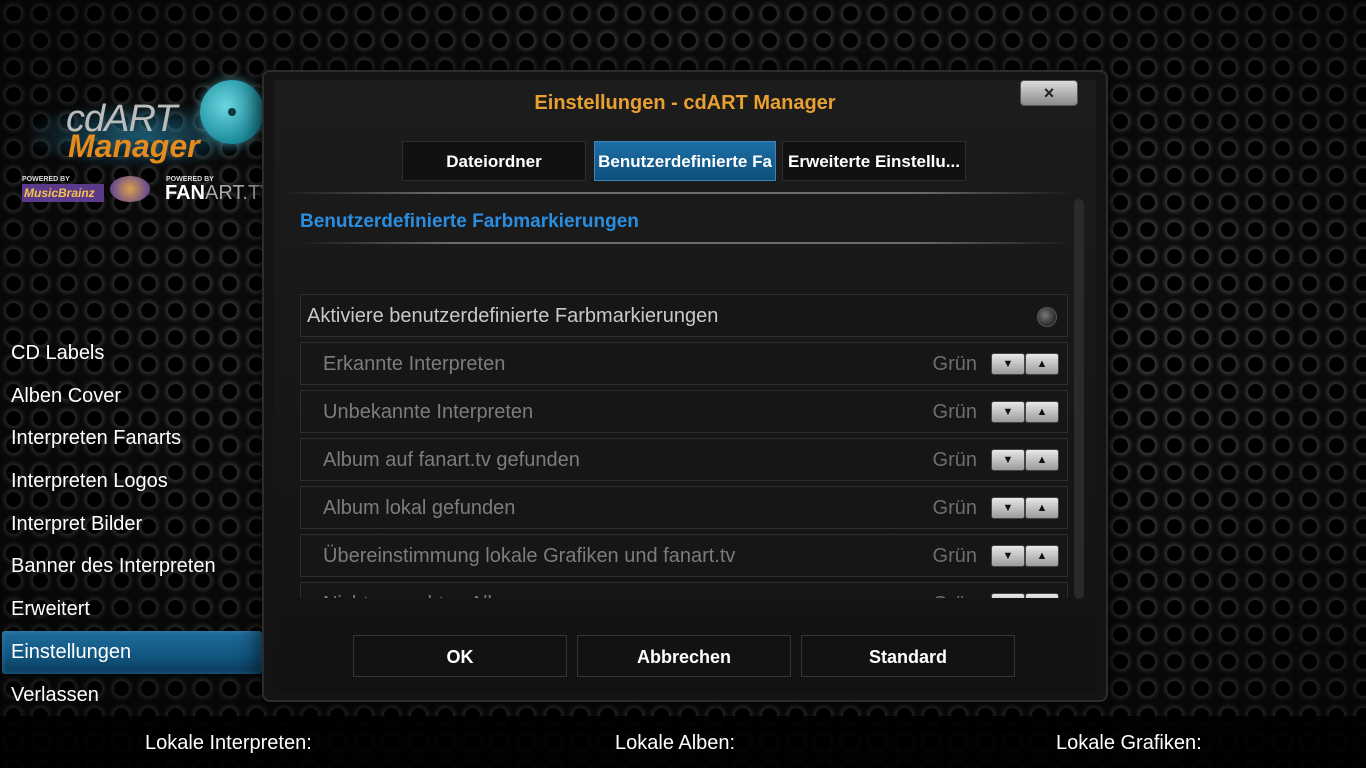 Image resolution: width=1366 pixels, height=768 pixels. What do you see at coordinates (130, 189) in the screenshot?
I see `brain-icon` at bounding box center [130, 189].